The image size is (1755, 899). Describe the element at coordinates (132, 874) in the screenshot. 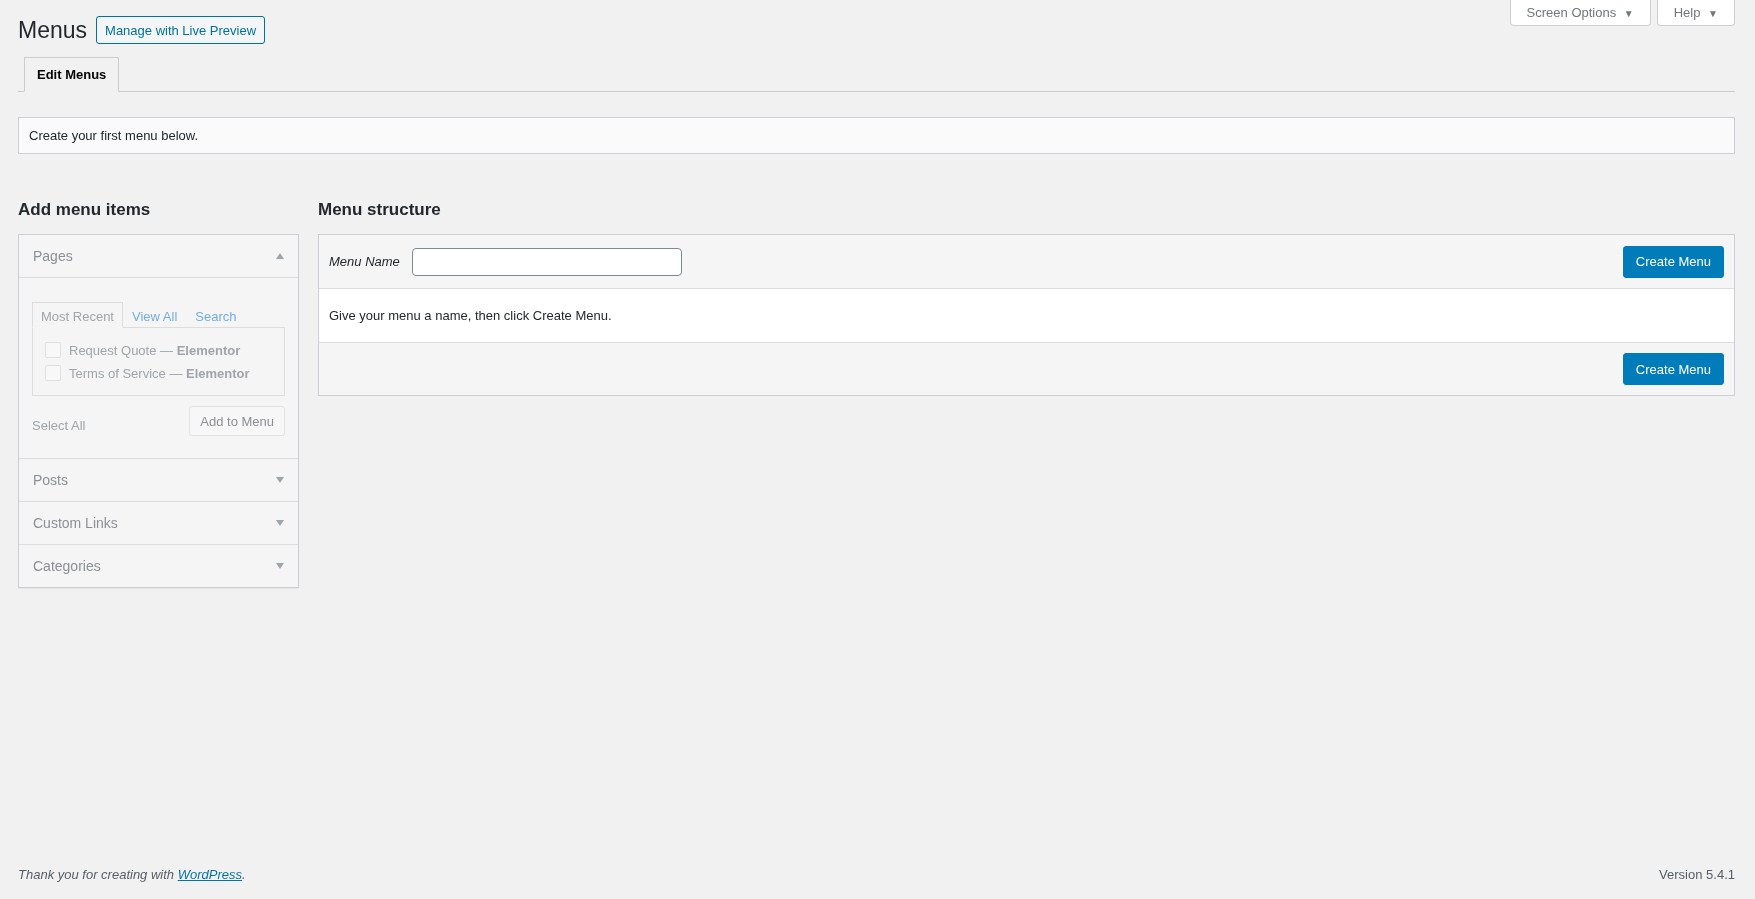

I see `footer-text: Thank you for creating with WordPress.` at that location.